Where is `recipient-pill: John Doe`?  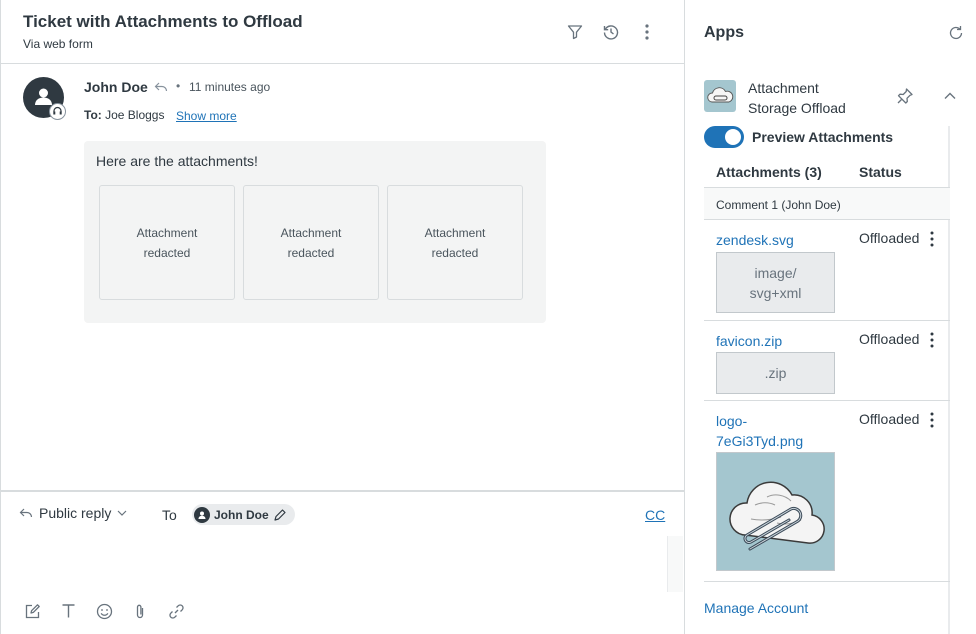
recipient-pill: John Doe is located at coordinates (243, 514).